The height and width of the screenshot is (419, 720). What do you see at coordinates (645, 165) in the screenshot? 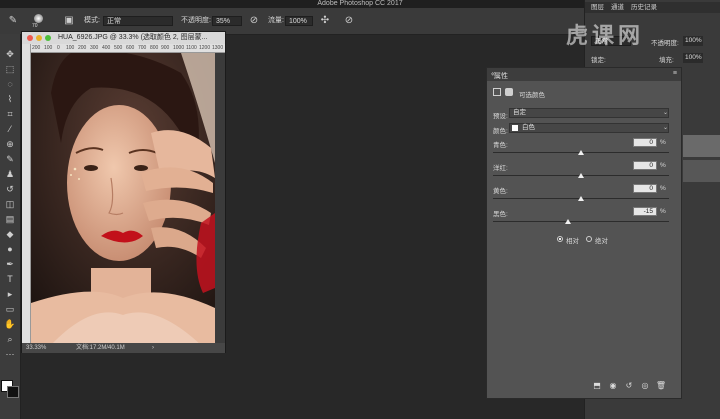
I see `magenta-input: 0` at bounding box center [645, 165].